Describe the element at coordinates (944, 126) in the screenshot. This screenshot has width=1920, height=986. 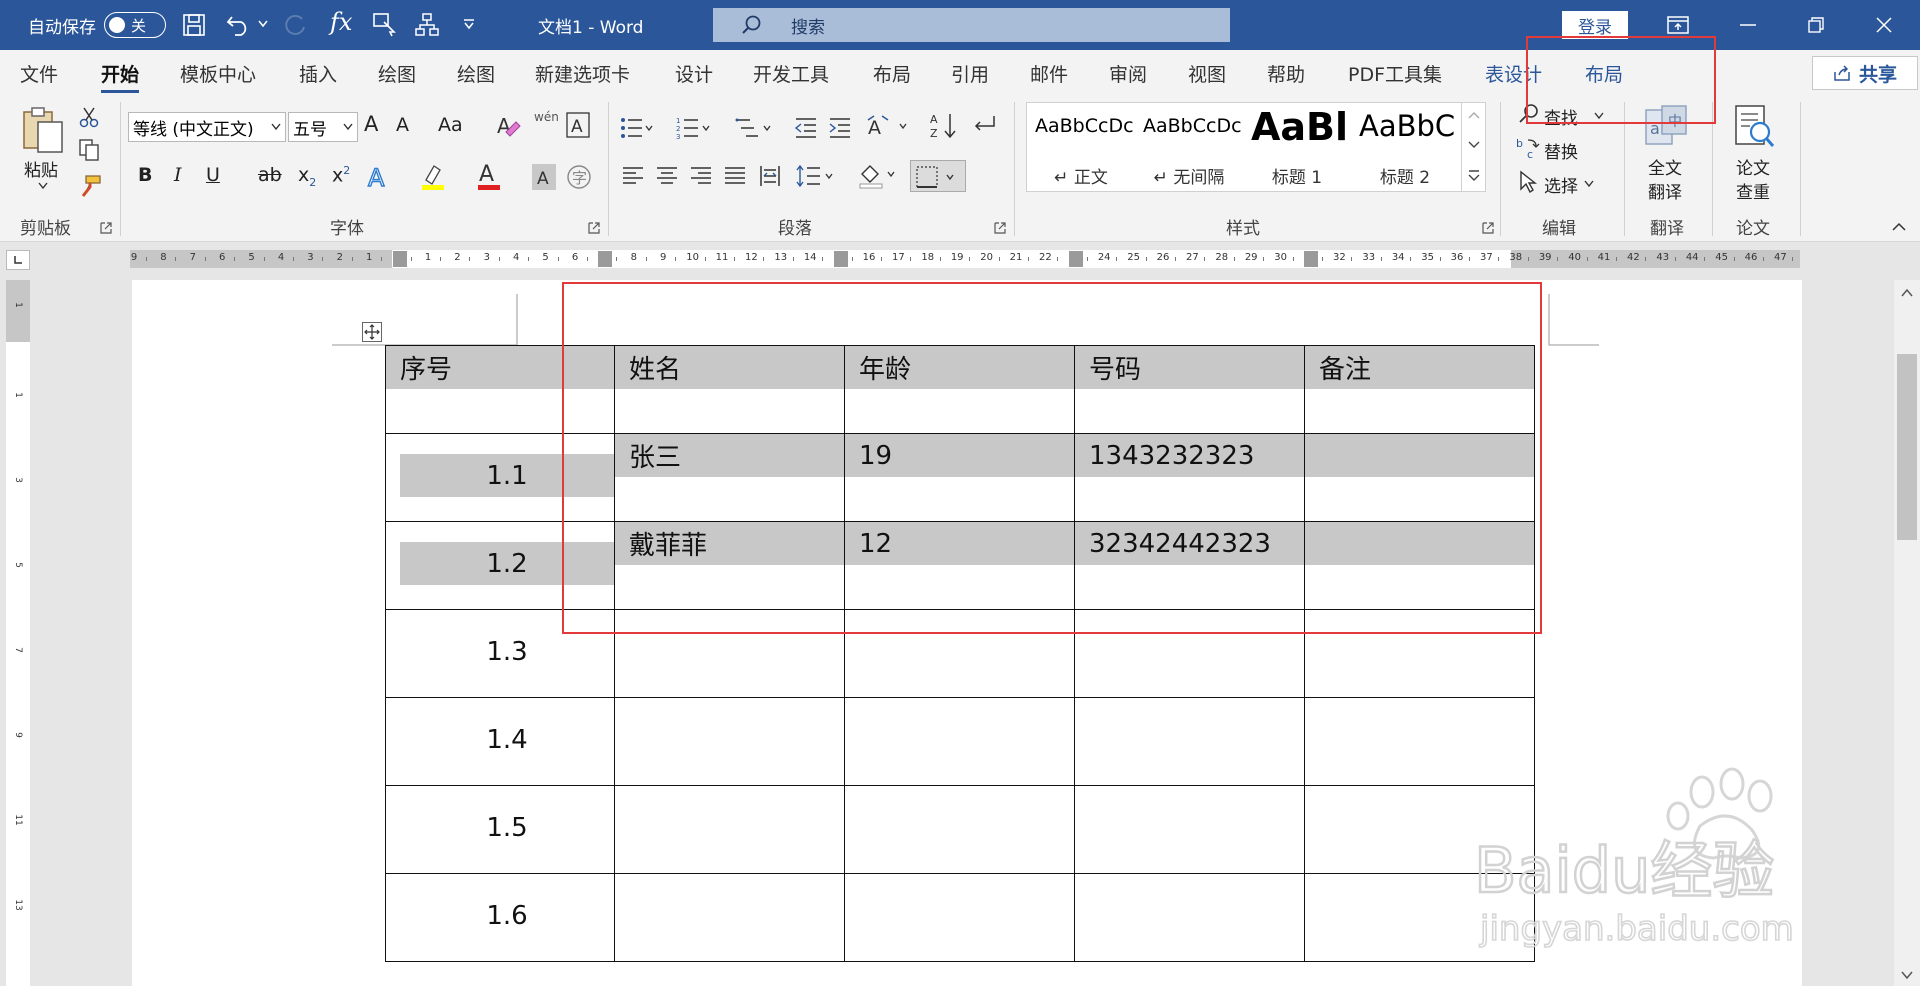
I see `sort-icon: AZ` at that location.